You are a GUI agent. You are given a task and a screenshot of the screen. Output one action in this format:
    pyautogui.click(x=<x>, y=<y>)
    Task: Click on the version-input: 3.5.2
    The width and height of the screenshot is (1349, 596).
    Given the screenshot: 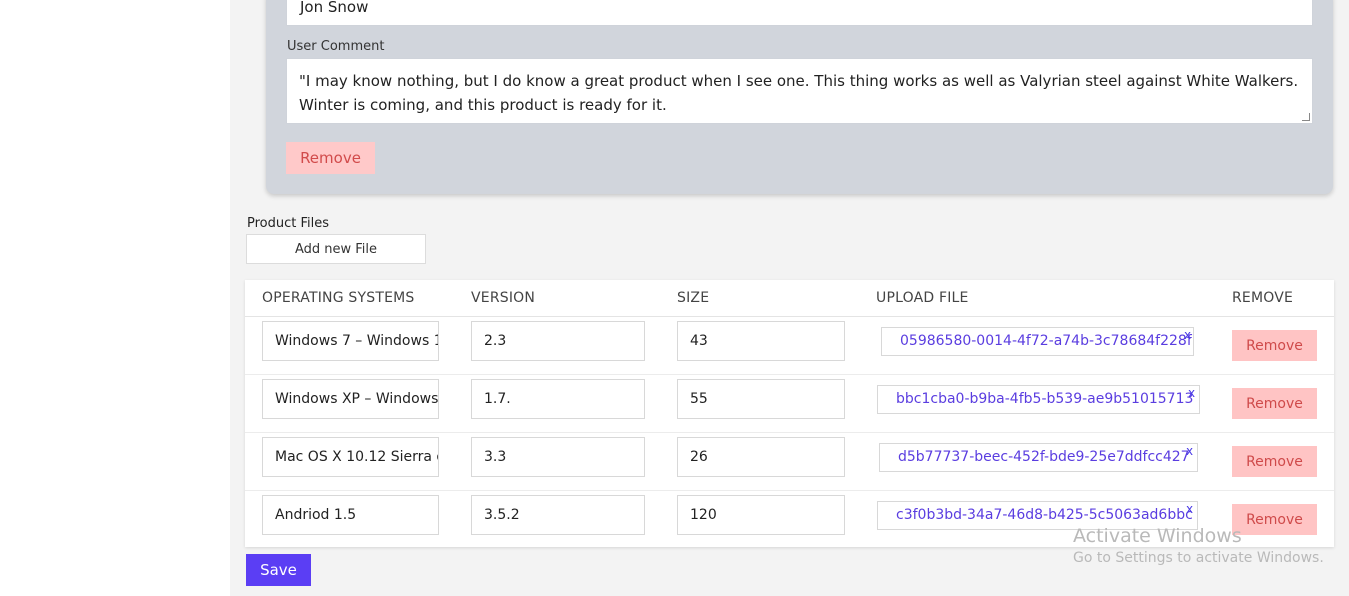 What is the action you would take?
    pyautogui.click(x=558, y=515)
    